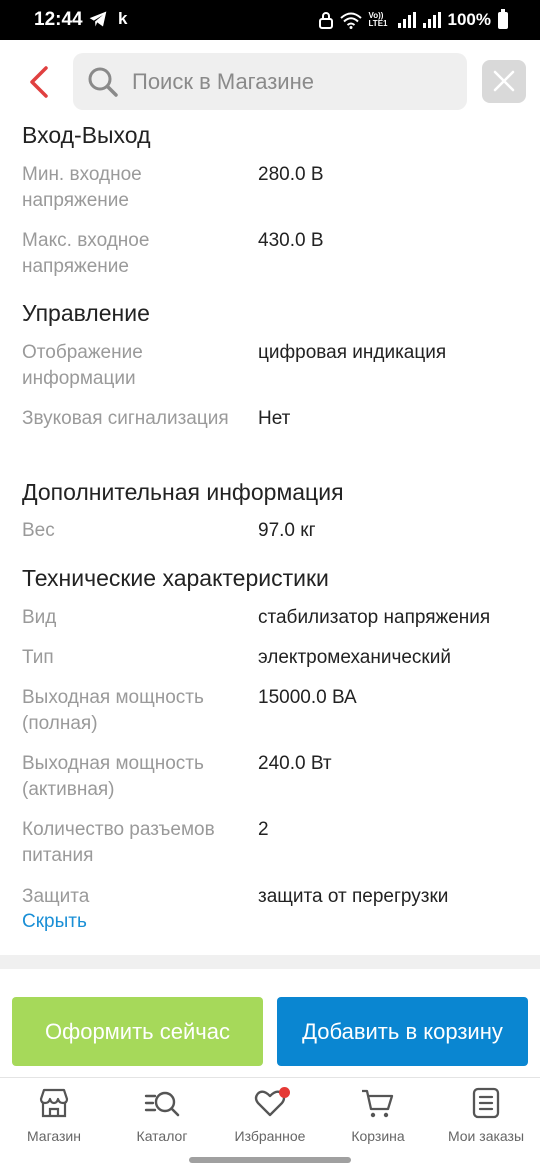  I want to click on spec-label: Звуковая сигнализация, so click(125, 418).